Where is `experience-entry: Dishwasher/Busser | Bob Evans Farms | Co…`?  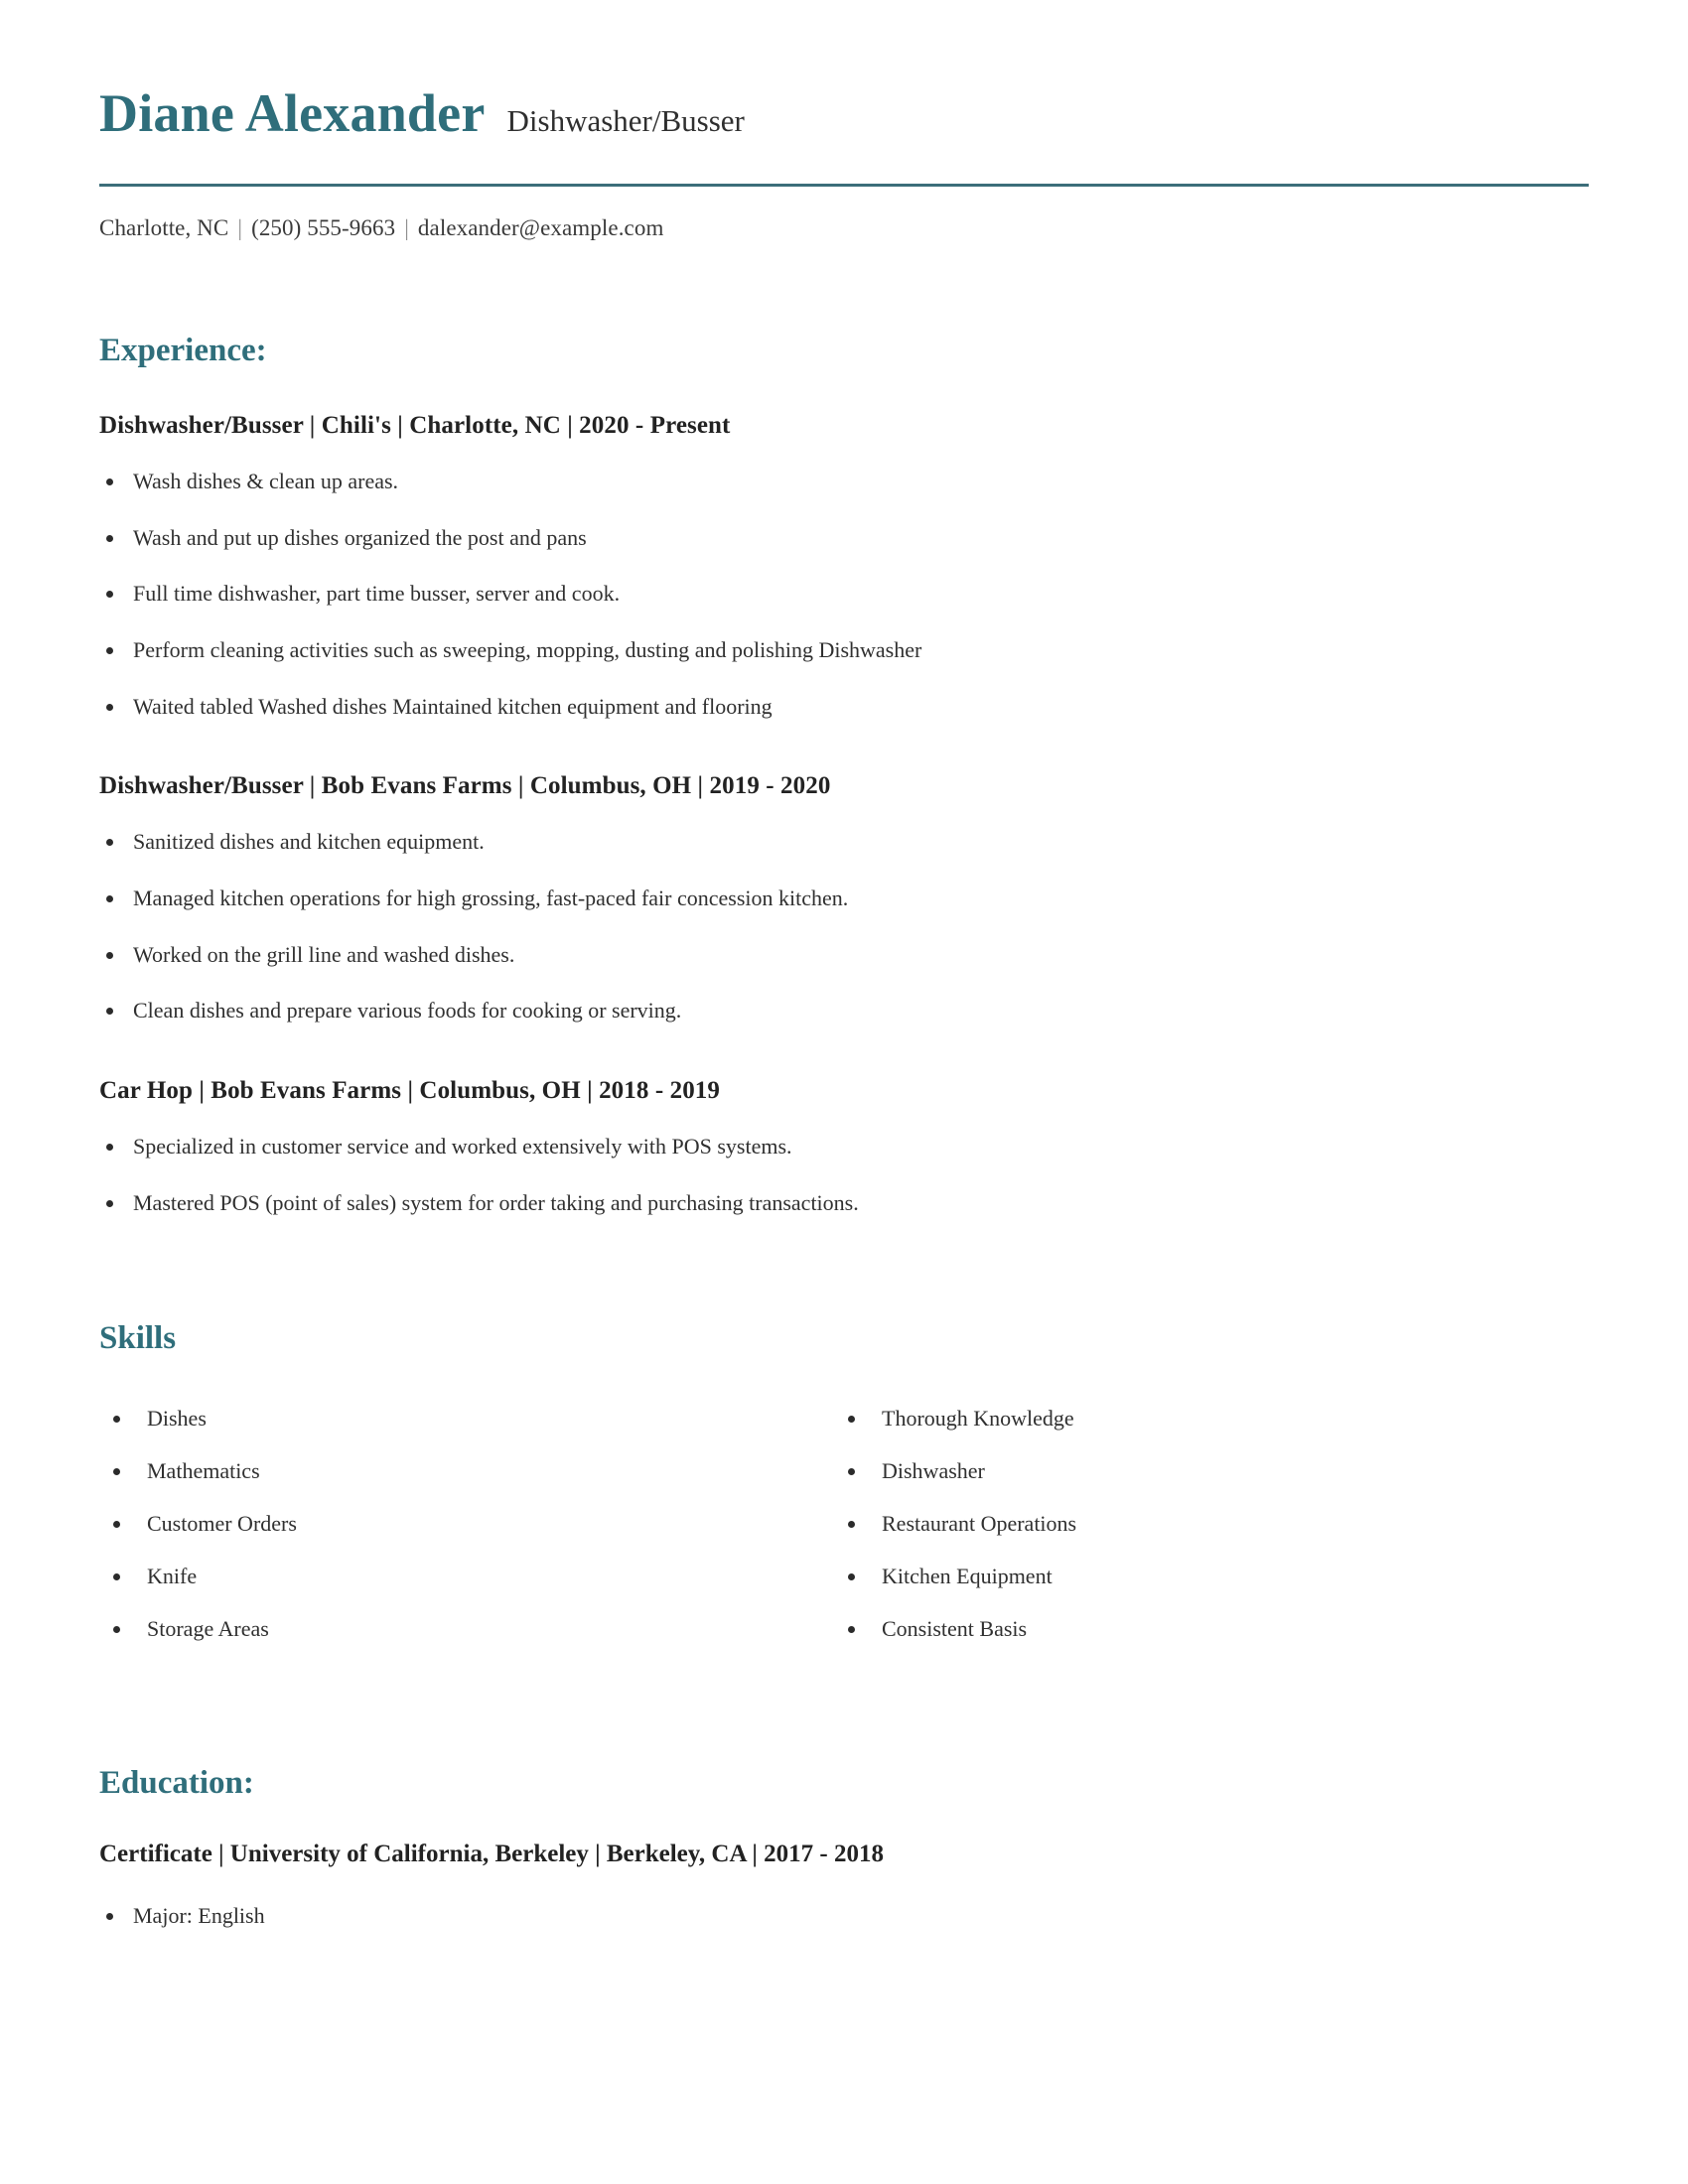
experience-entry: Dishwasher/Busser | Bob Evans Farms | Co… is located at coordinates (844, 897).